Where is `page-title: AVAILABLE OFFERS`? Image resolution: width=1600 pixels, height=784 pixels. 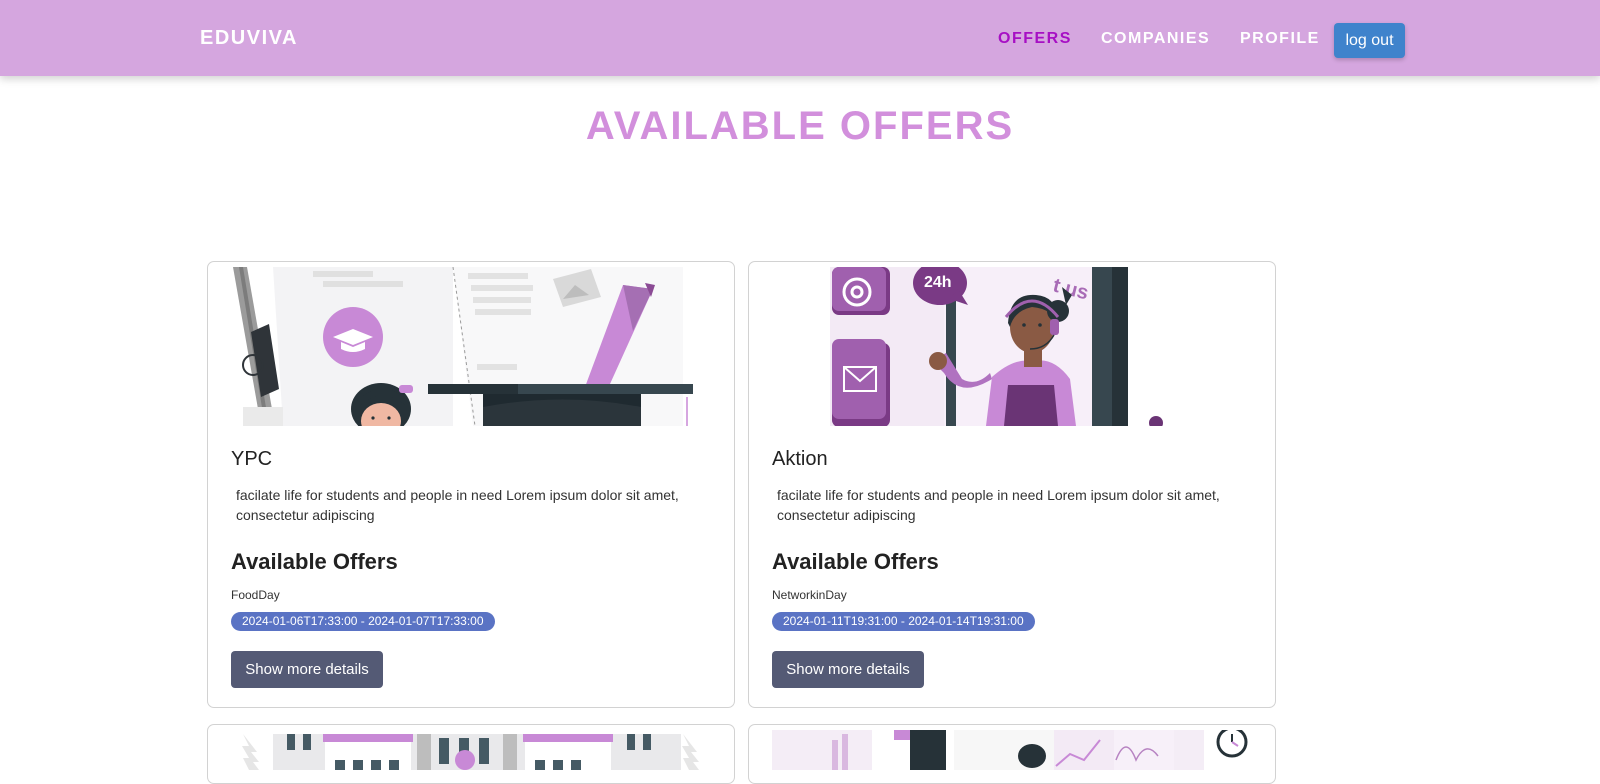
page-title: AVAILABLE OFFERS is located at coordinates (800, 126).